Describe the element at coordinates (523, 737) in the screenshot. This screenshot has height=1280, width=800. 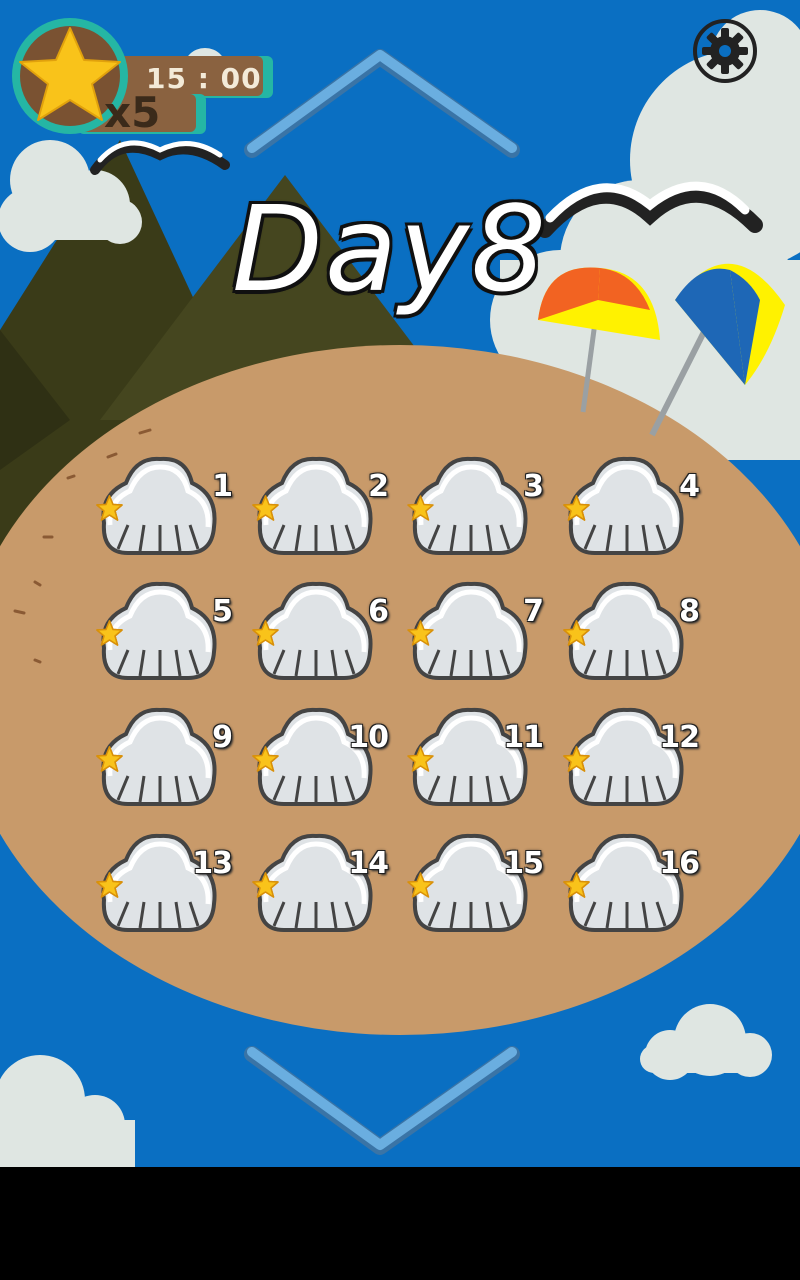
I see `level-number: 11` at that location.